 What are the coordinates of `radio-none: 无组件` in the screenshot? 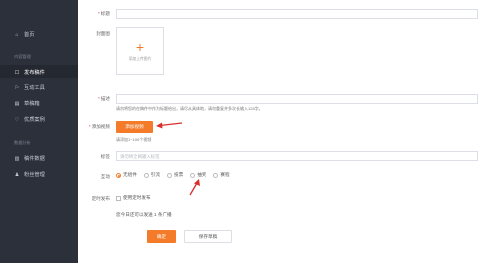 It's located at (126, 175).